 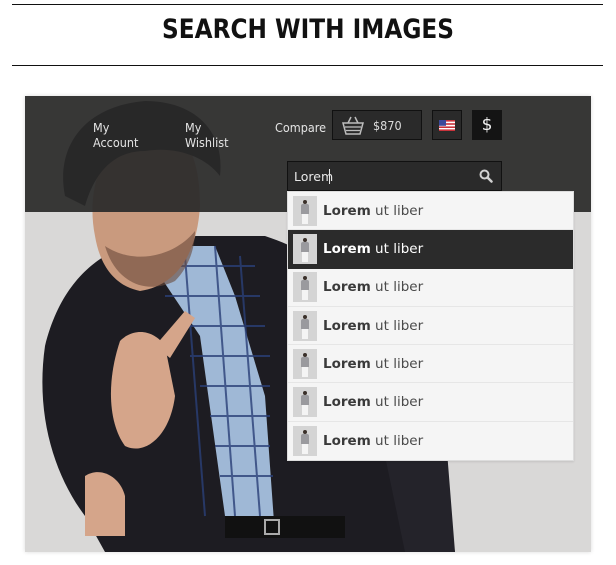 I want to click on currency-selector: $, so click(x=487, y=125).